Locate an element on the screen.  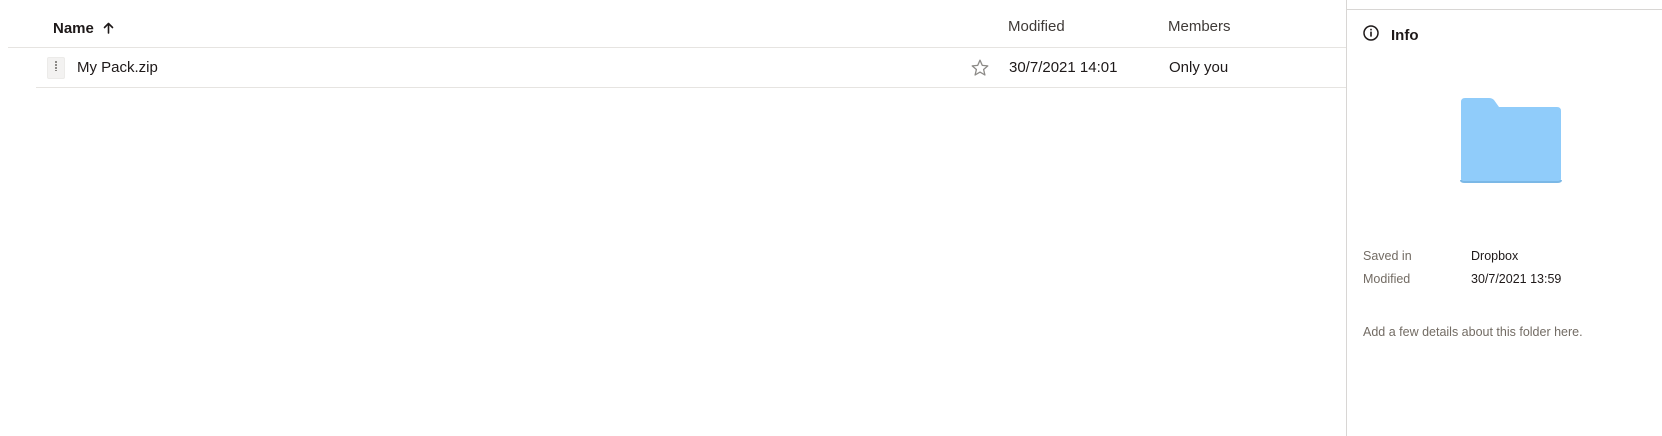
name-column-header: Name is located at coordinates (83, 28).